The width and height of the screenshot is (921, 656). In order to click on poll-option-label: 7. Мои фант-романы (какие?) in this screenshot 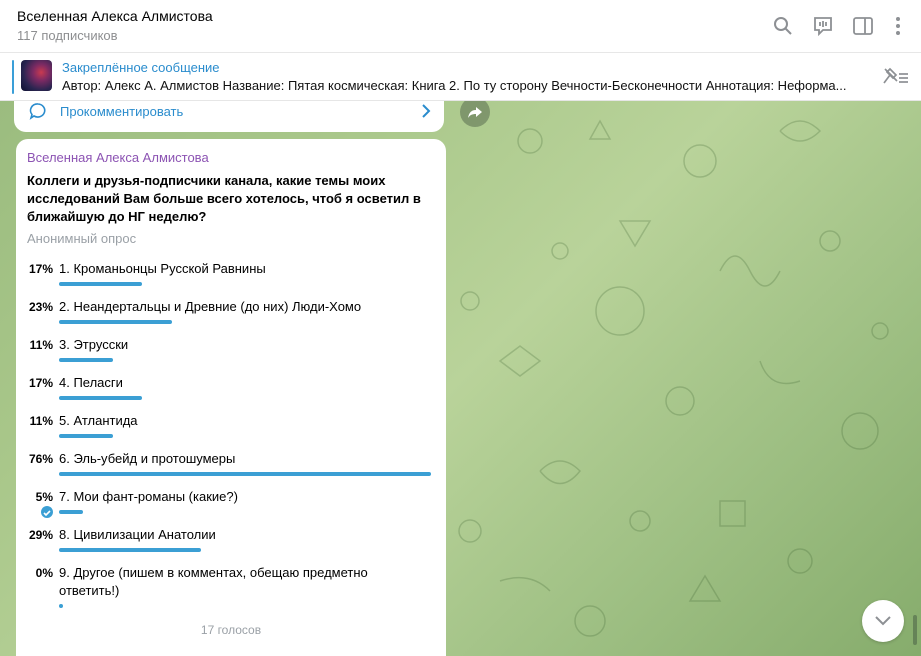, I will do `click(148, 496)`.